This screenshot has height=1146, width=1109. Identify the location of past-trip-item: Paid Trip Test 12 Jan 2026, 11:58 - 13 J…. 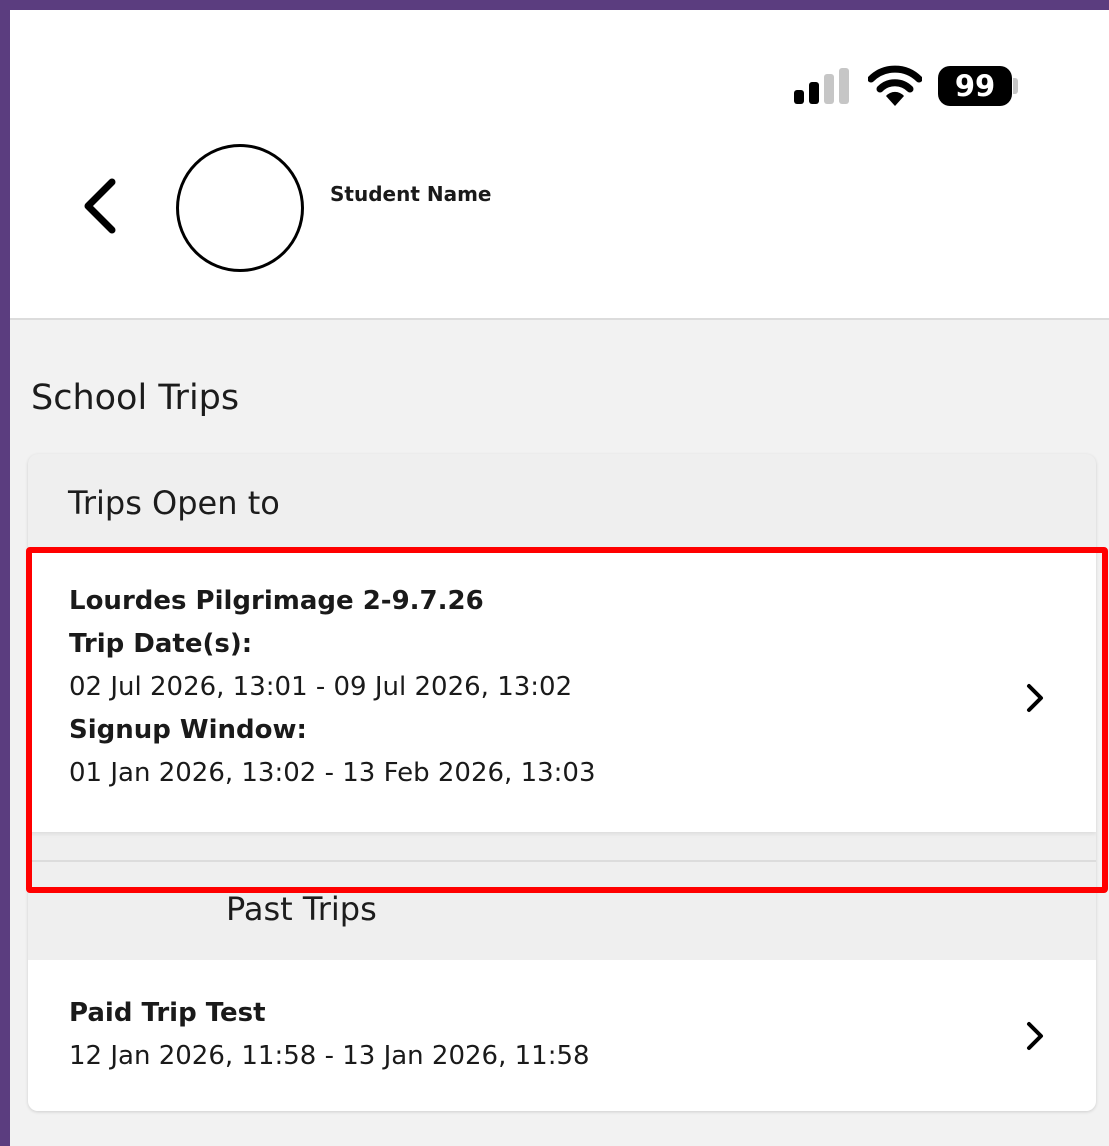
(562, 1035).